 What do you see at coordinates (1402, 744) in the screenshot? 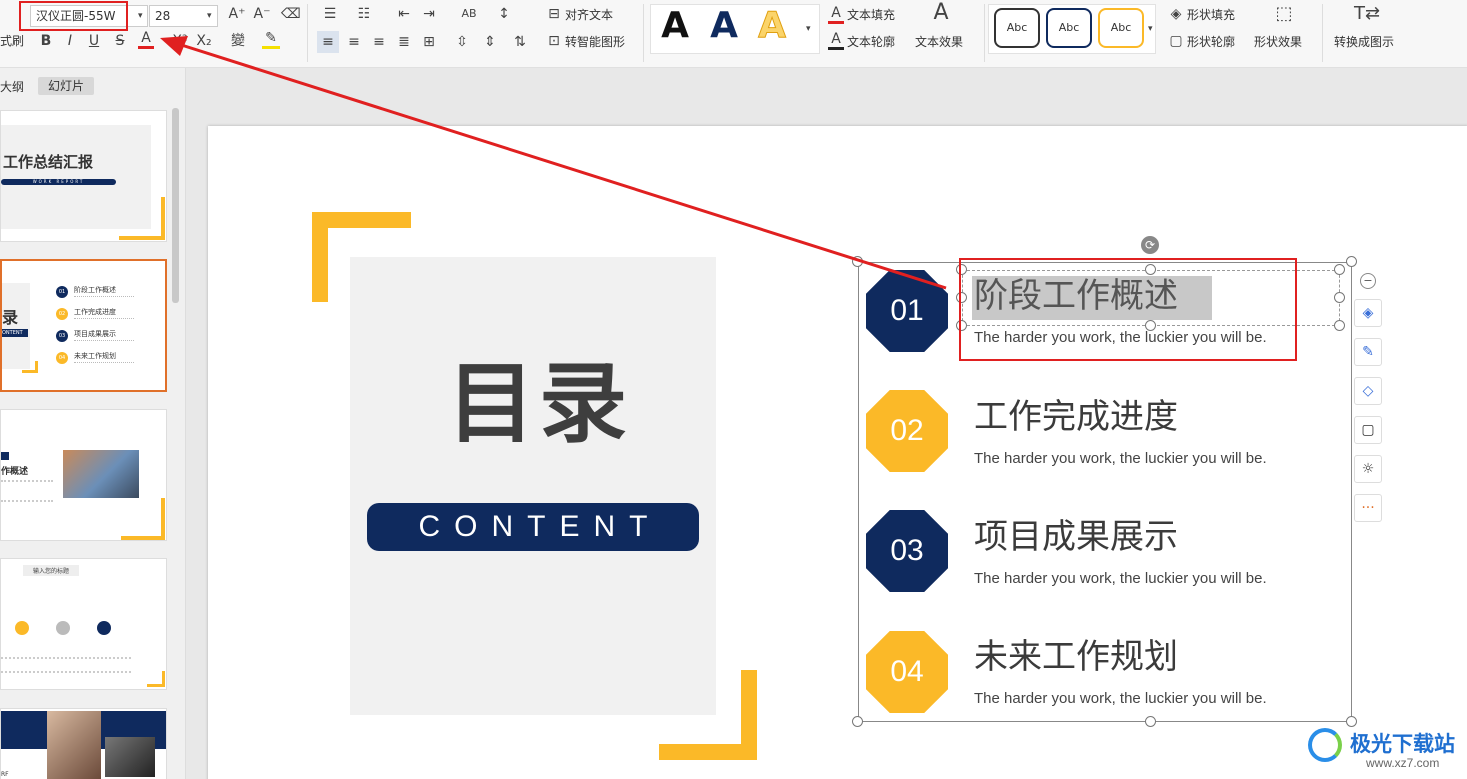
I see `watermark-name: 极光下载站` at bounding box center [1402, 744].